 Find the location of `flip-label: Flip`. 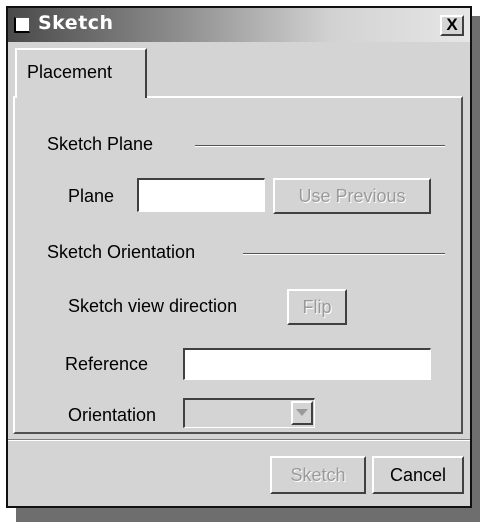

flip-label: Flip is located at coordinates (317, 307).